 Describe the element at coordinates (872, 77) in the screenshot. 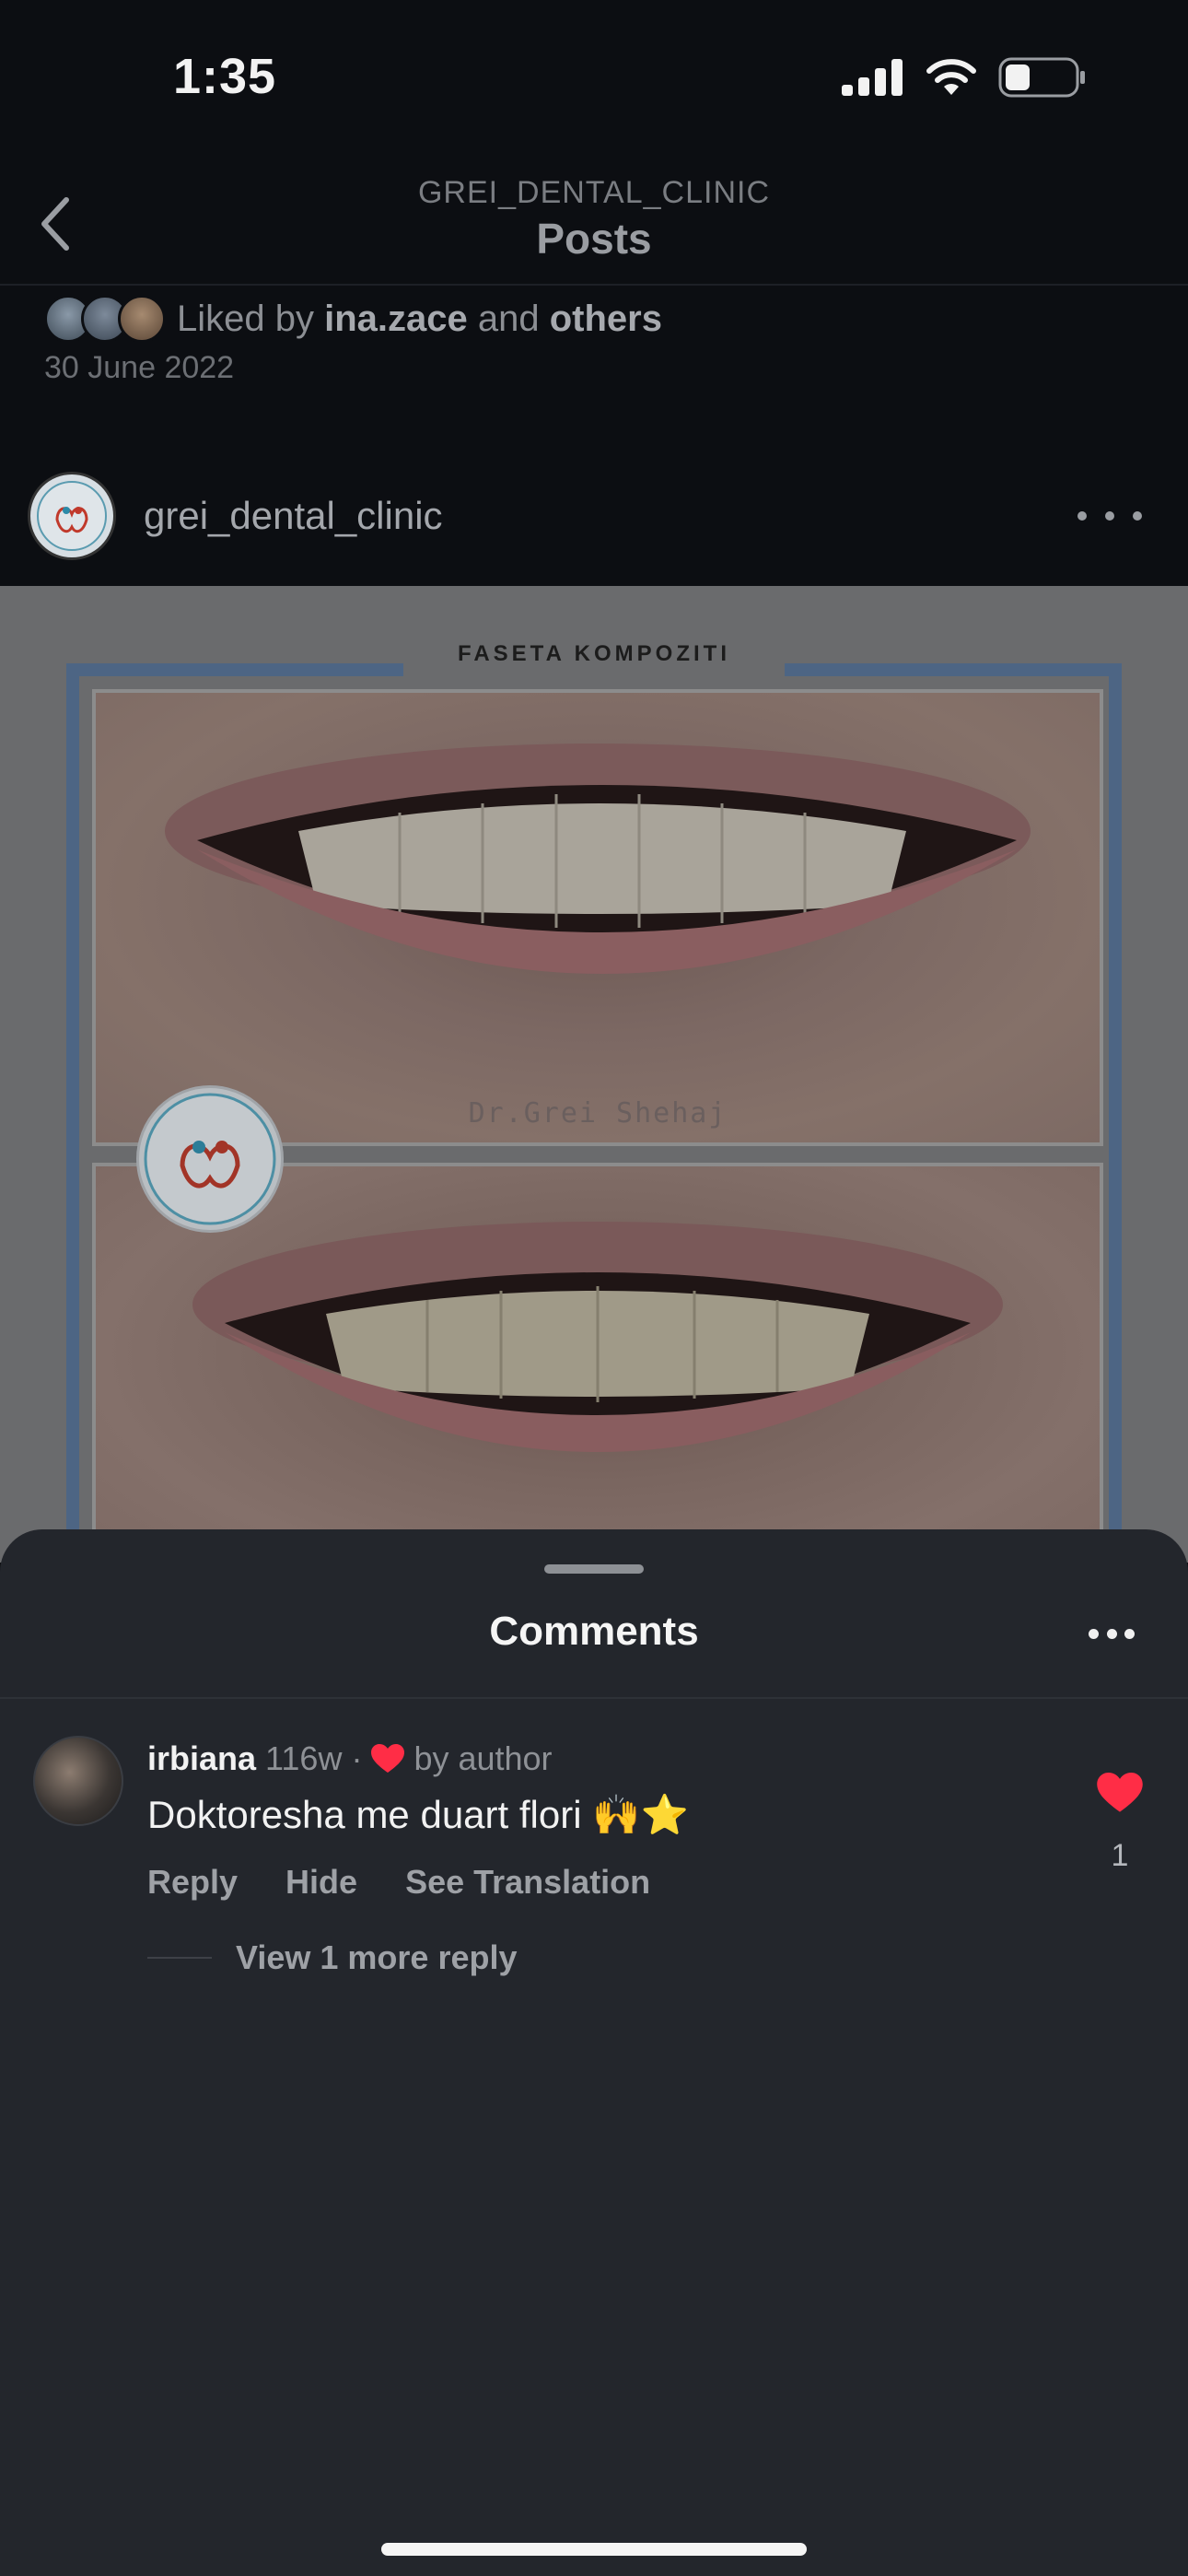

I see `cellular-signal-icon` at that location.